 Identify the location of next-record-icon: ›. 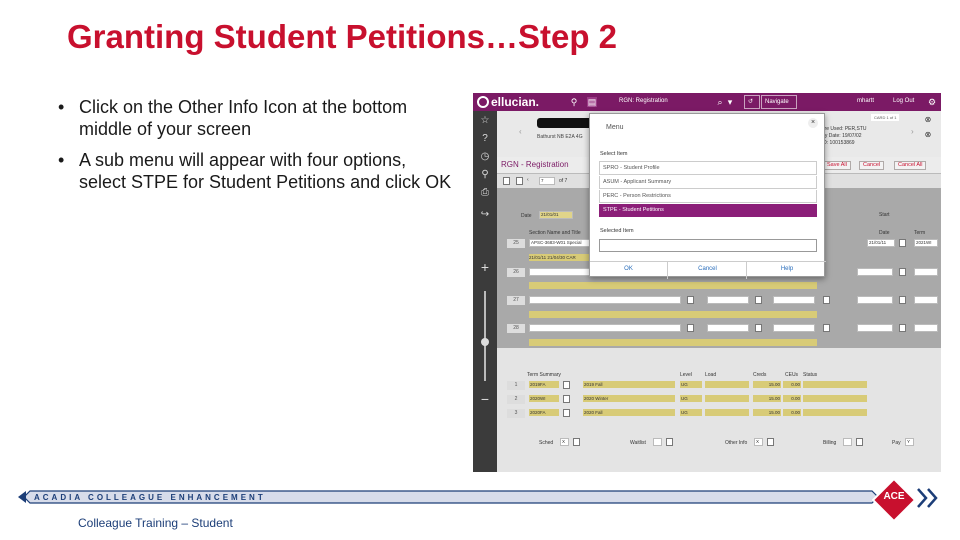
(912, 131).